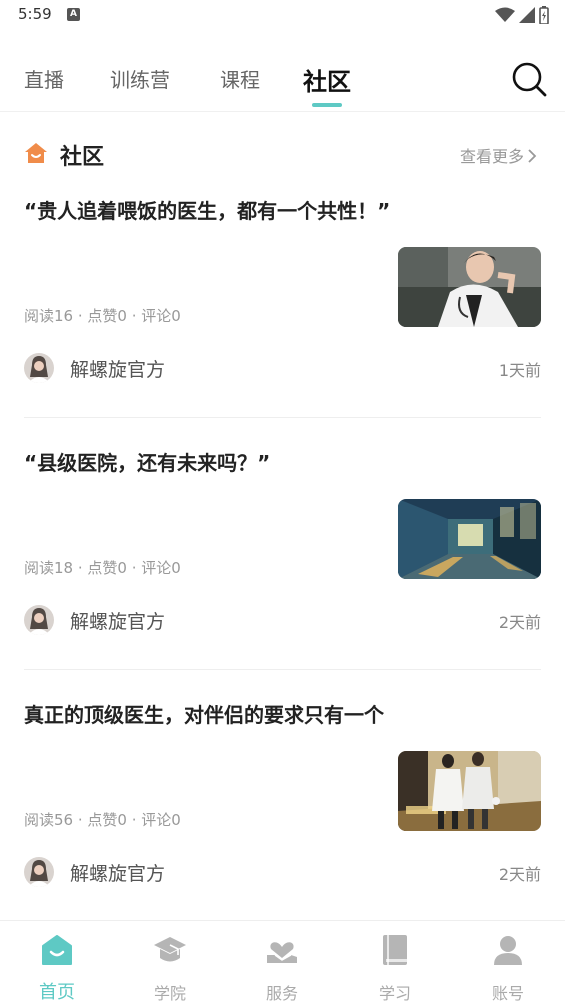  Describe the element at coordinates (282, 154) in the screenshot. I see `community-section-header: 社区 查看更多` at that location.